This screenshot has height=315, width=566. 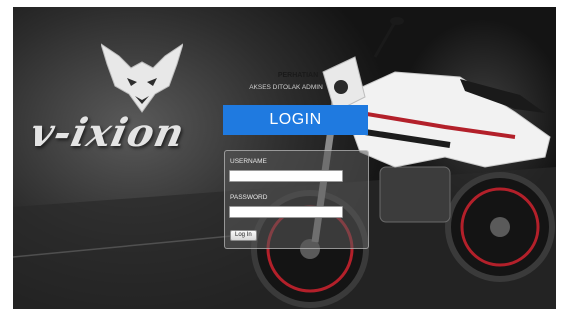 I want to click on password-input, so click(x=286, y=212).